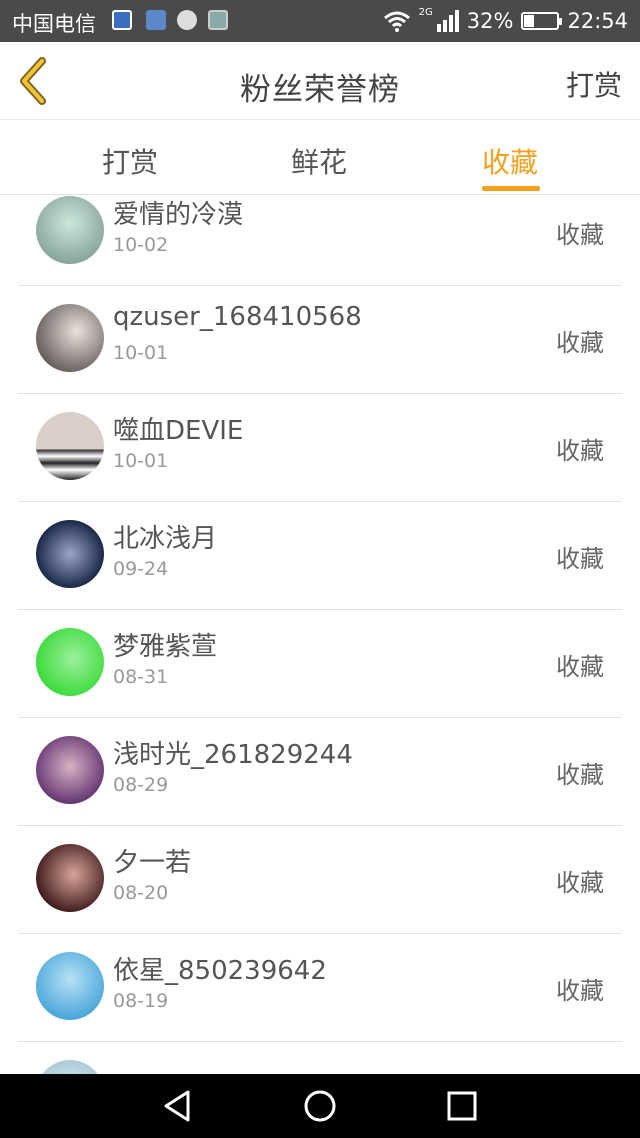  What do you see at coordinates (237, 317) in the screenshot?
I see `username: qzuser_168410568` at bounding box center [237, 317].